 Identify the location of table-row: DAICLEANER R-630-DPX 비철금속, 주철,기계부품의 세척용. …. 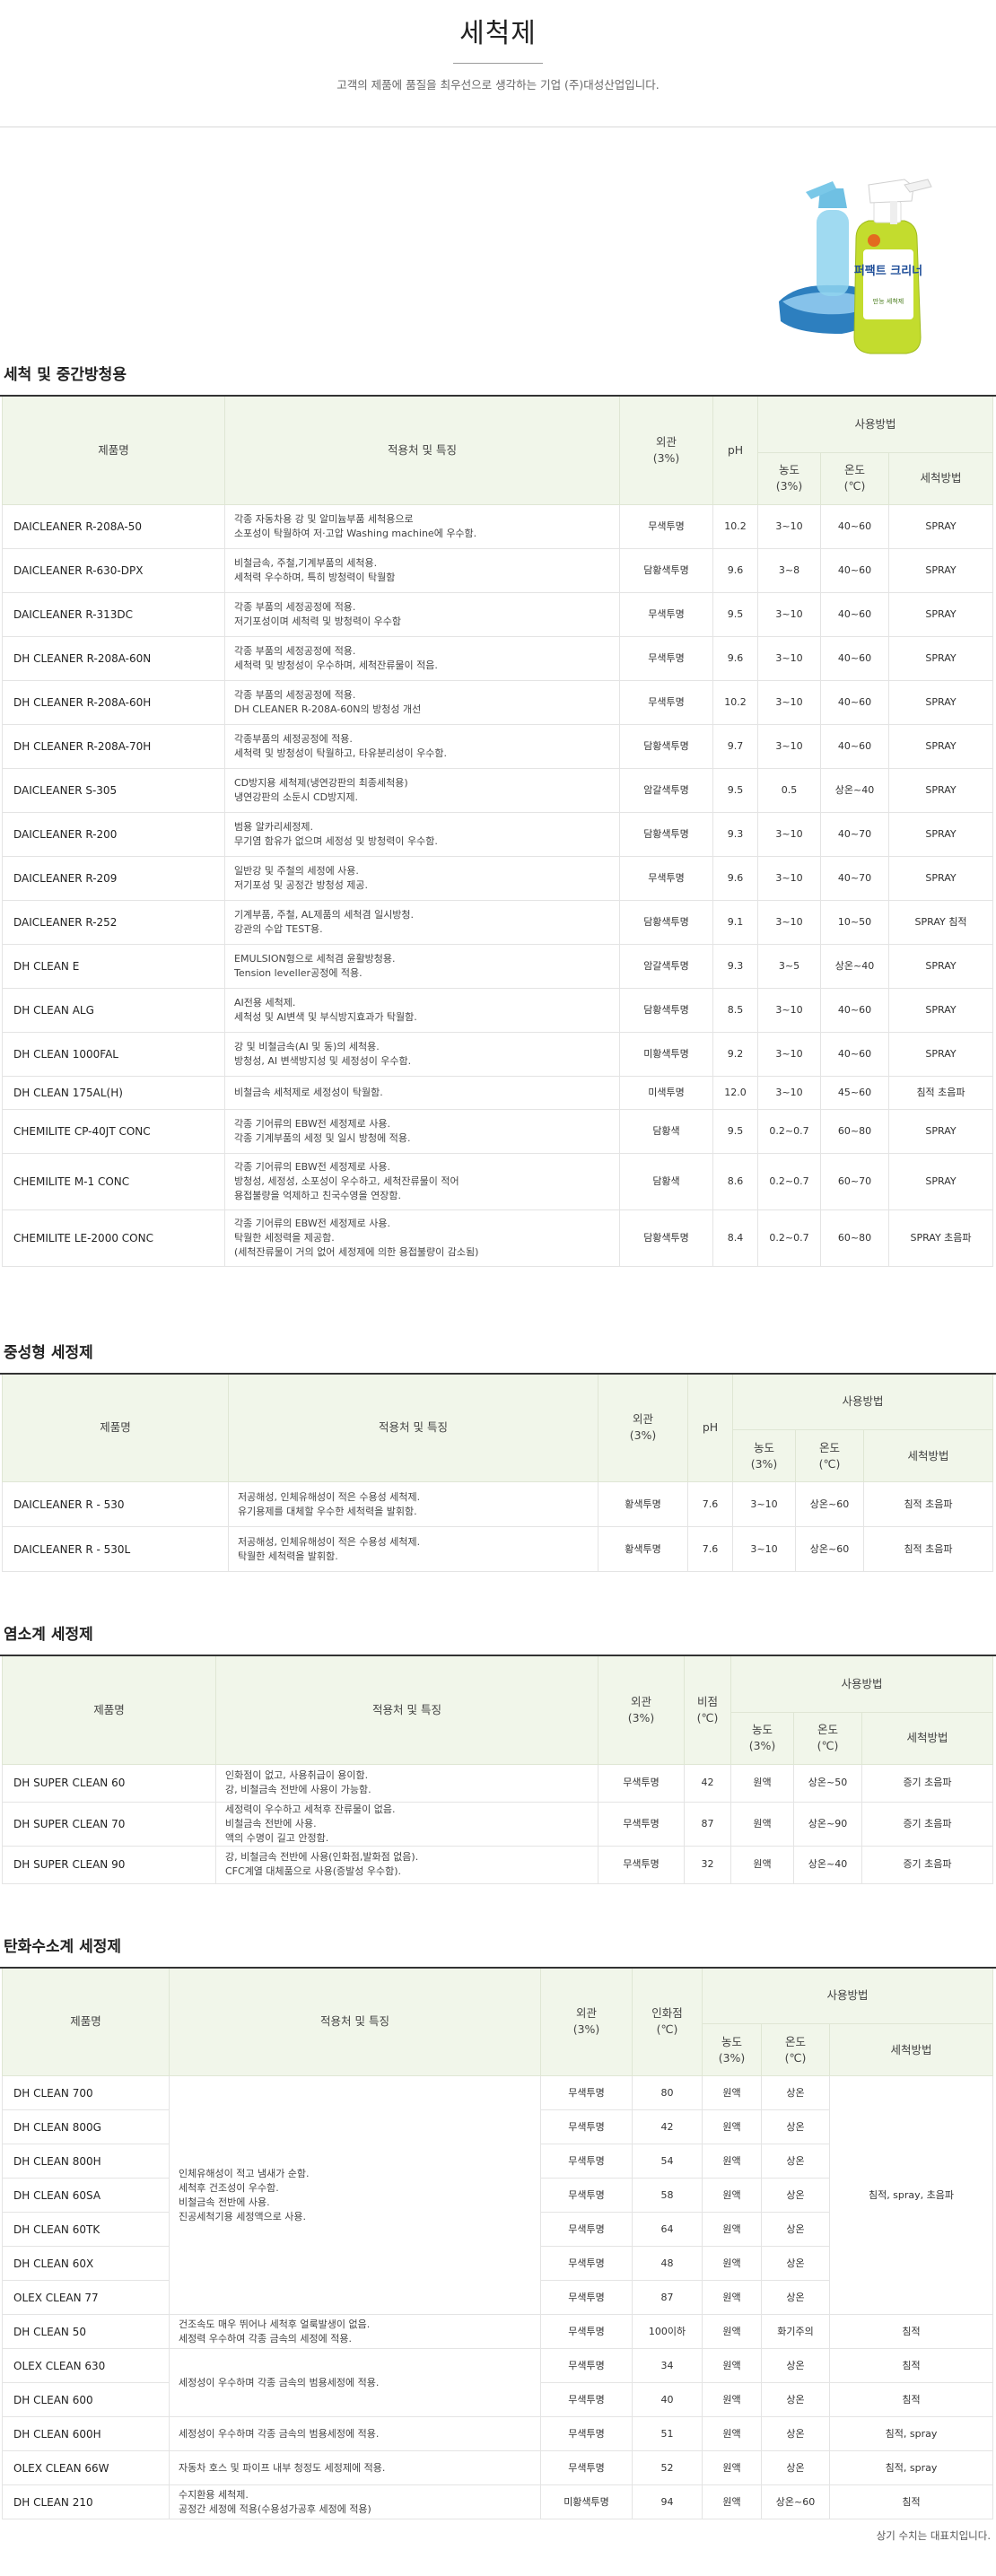
(498, 570).